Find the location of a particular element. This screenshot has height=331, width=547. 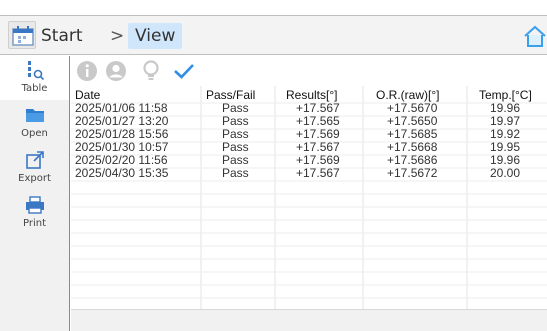

sidebar-item-label: Export is located at coordinates (34, 178).